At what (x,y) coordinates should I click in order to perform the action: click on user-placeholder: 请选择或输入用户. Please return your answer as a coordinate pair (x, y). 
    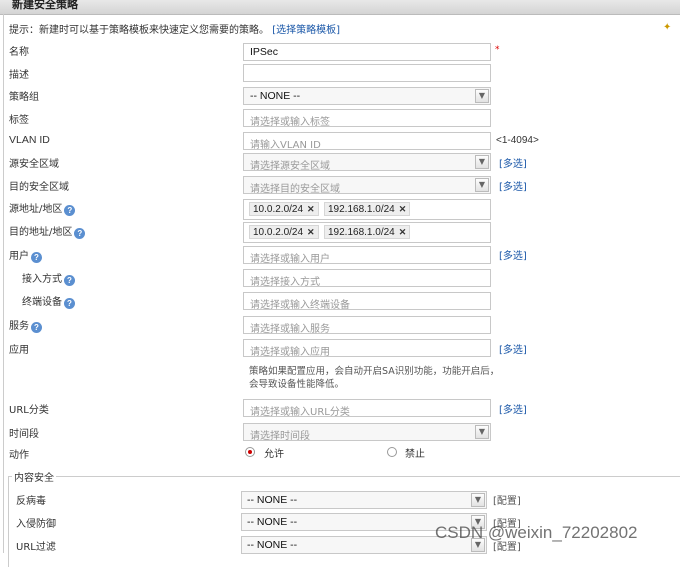
    Looking at the image, I should click on (290, 259).